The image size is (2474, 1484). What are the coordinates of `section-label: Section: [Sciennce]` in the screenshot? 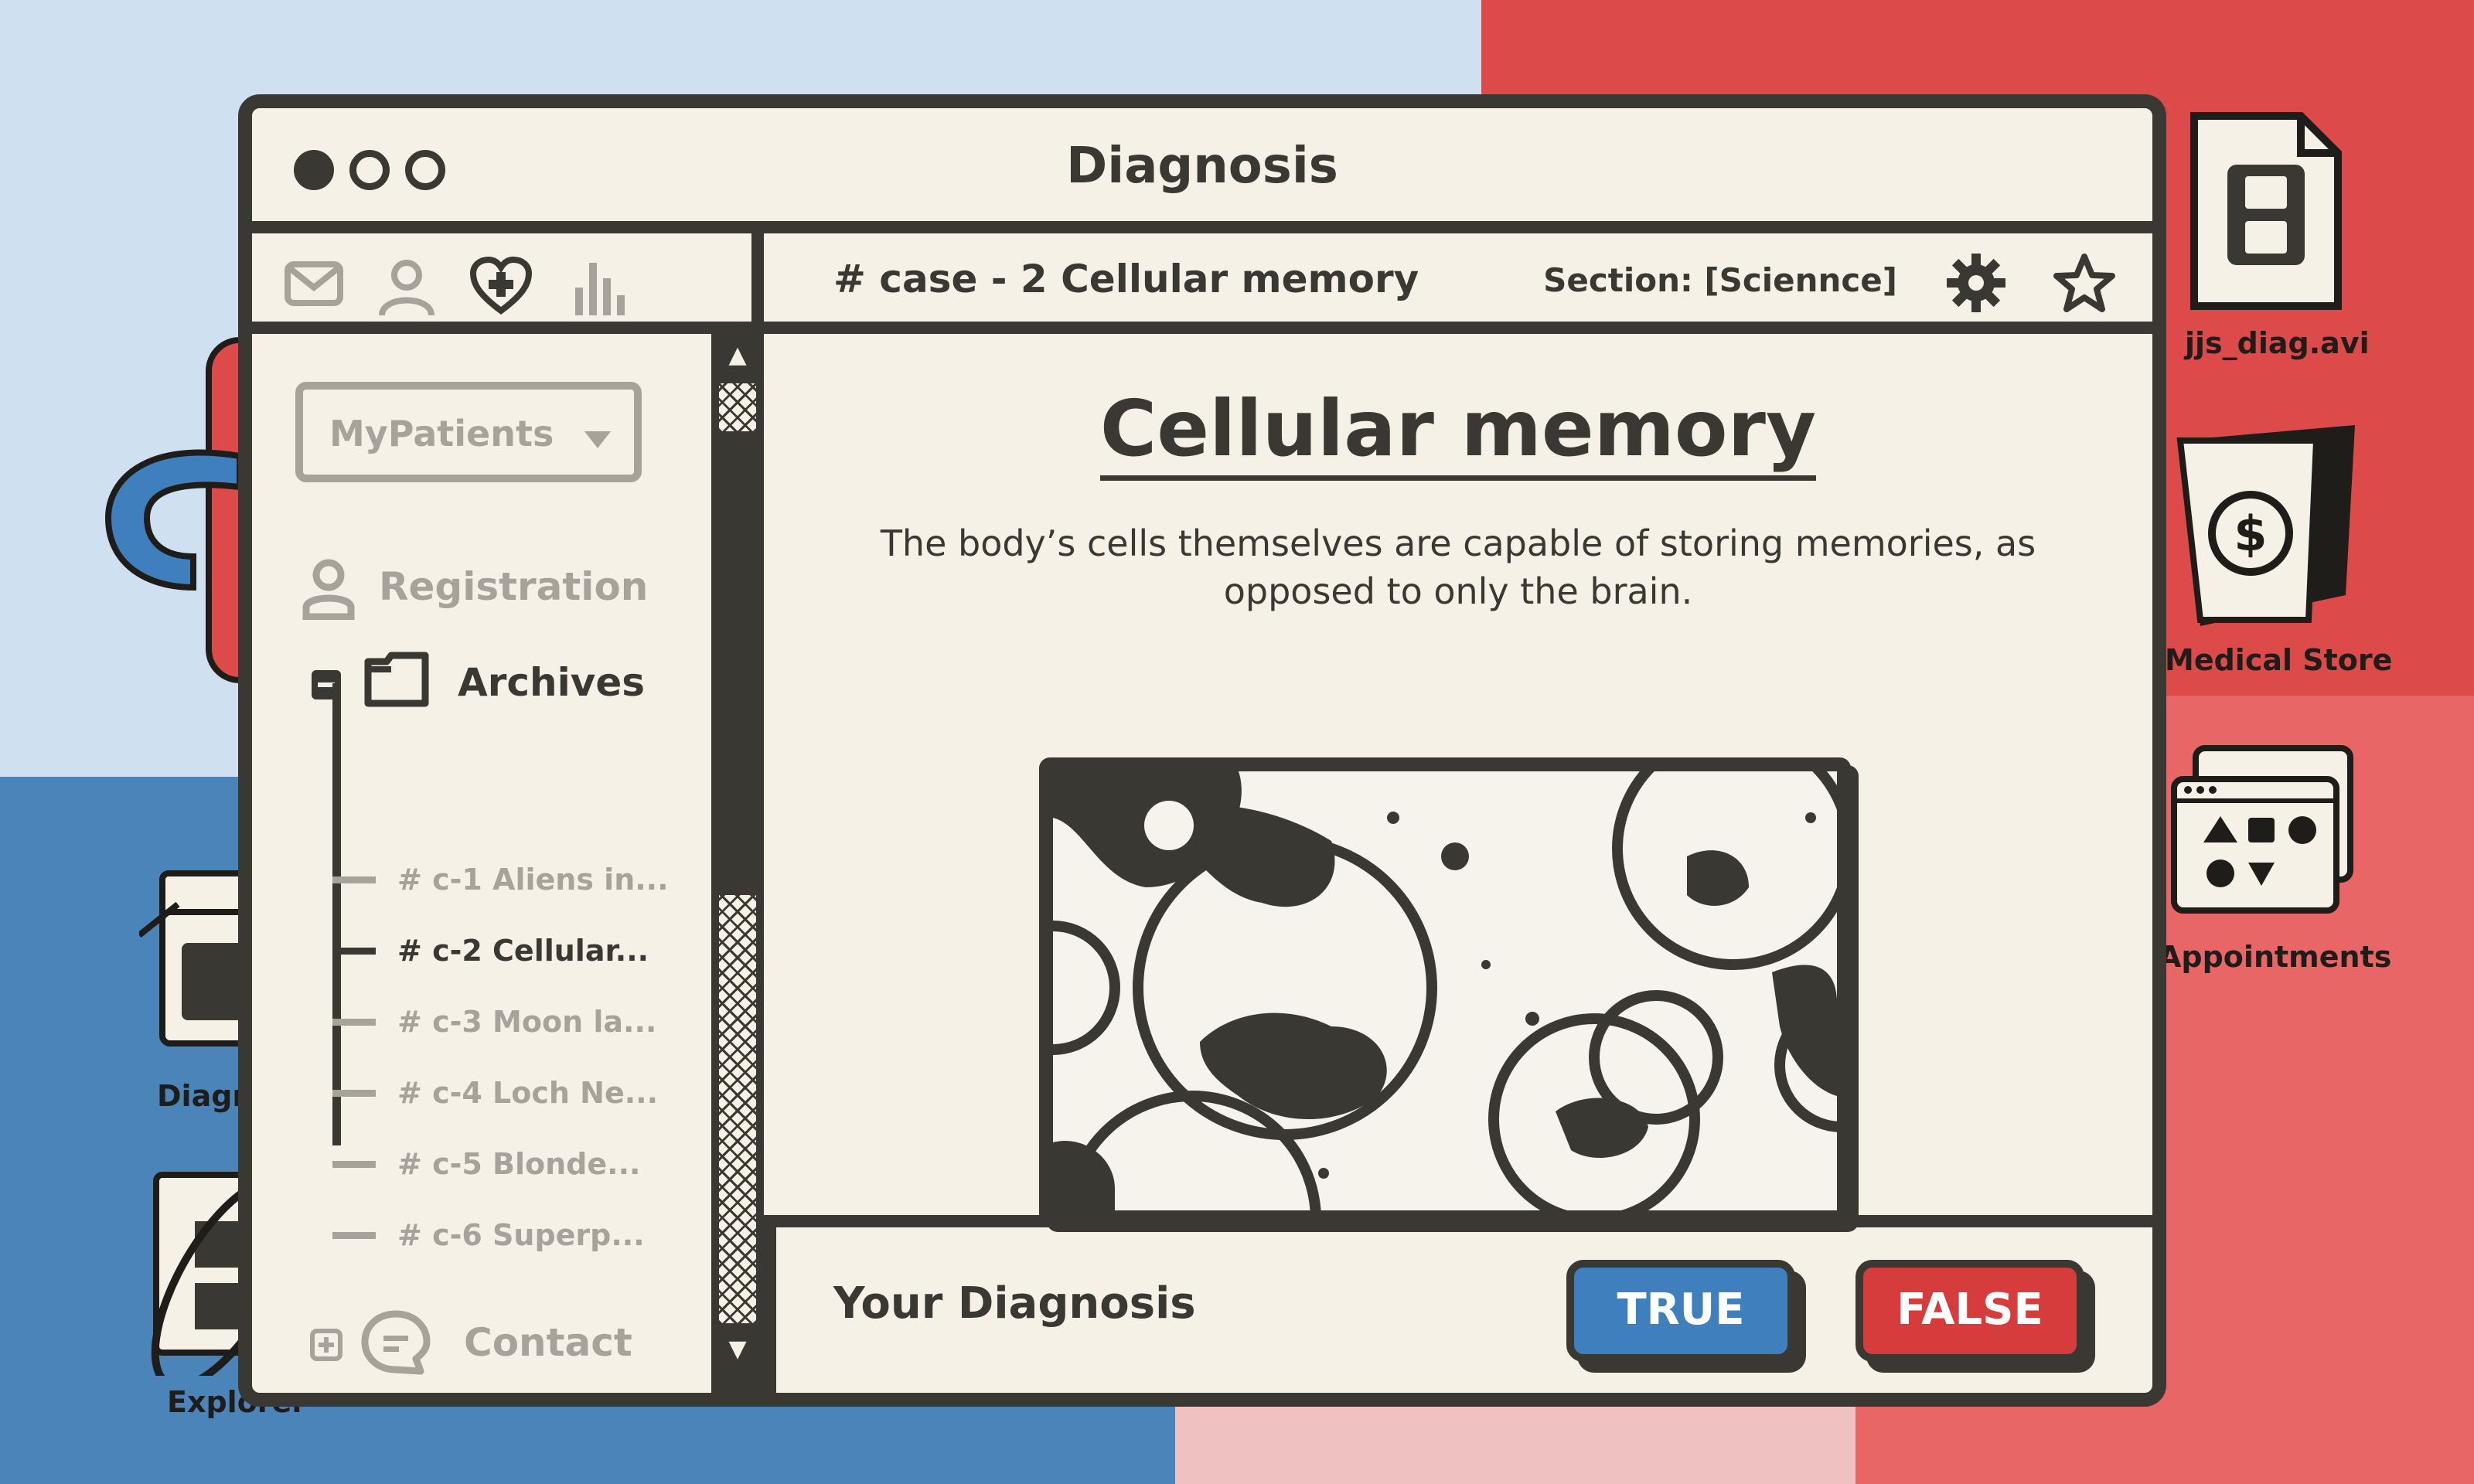 It's located at (1720, 280).